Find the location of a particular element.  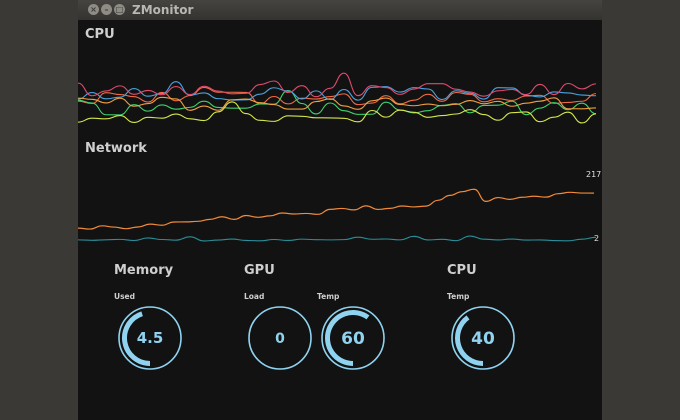

close-window-button: × is located at coordinates (93, 9).